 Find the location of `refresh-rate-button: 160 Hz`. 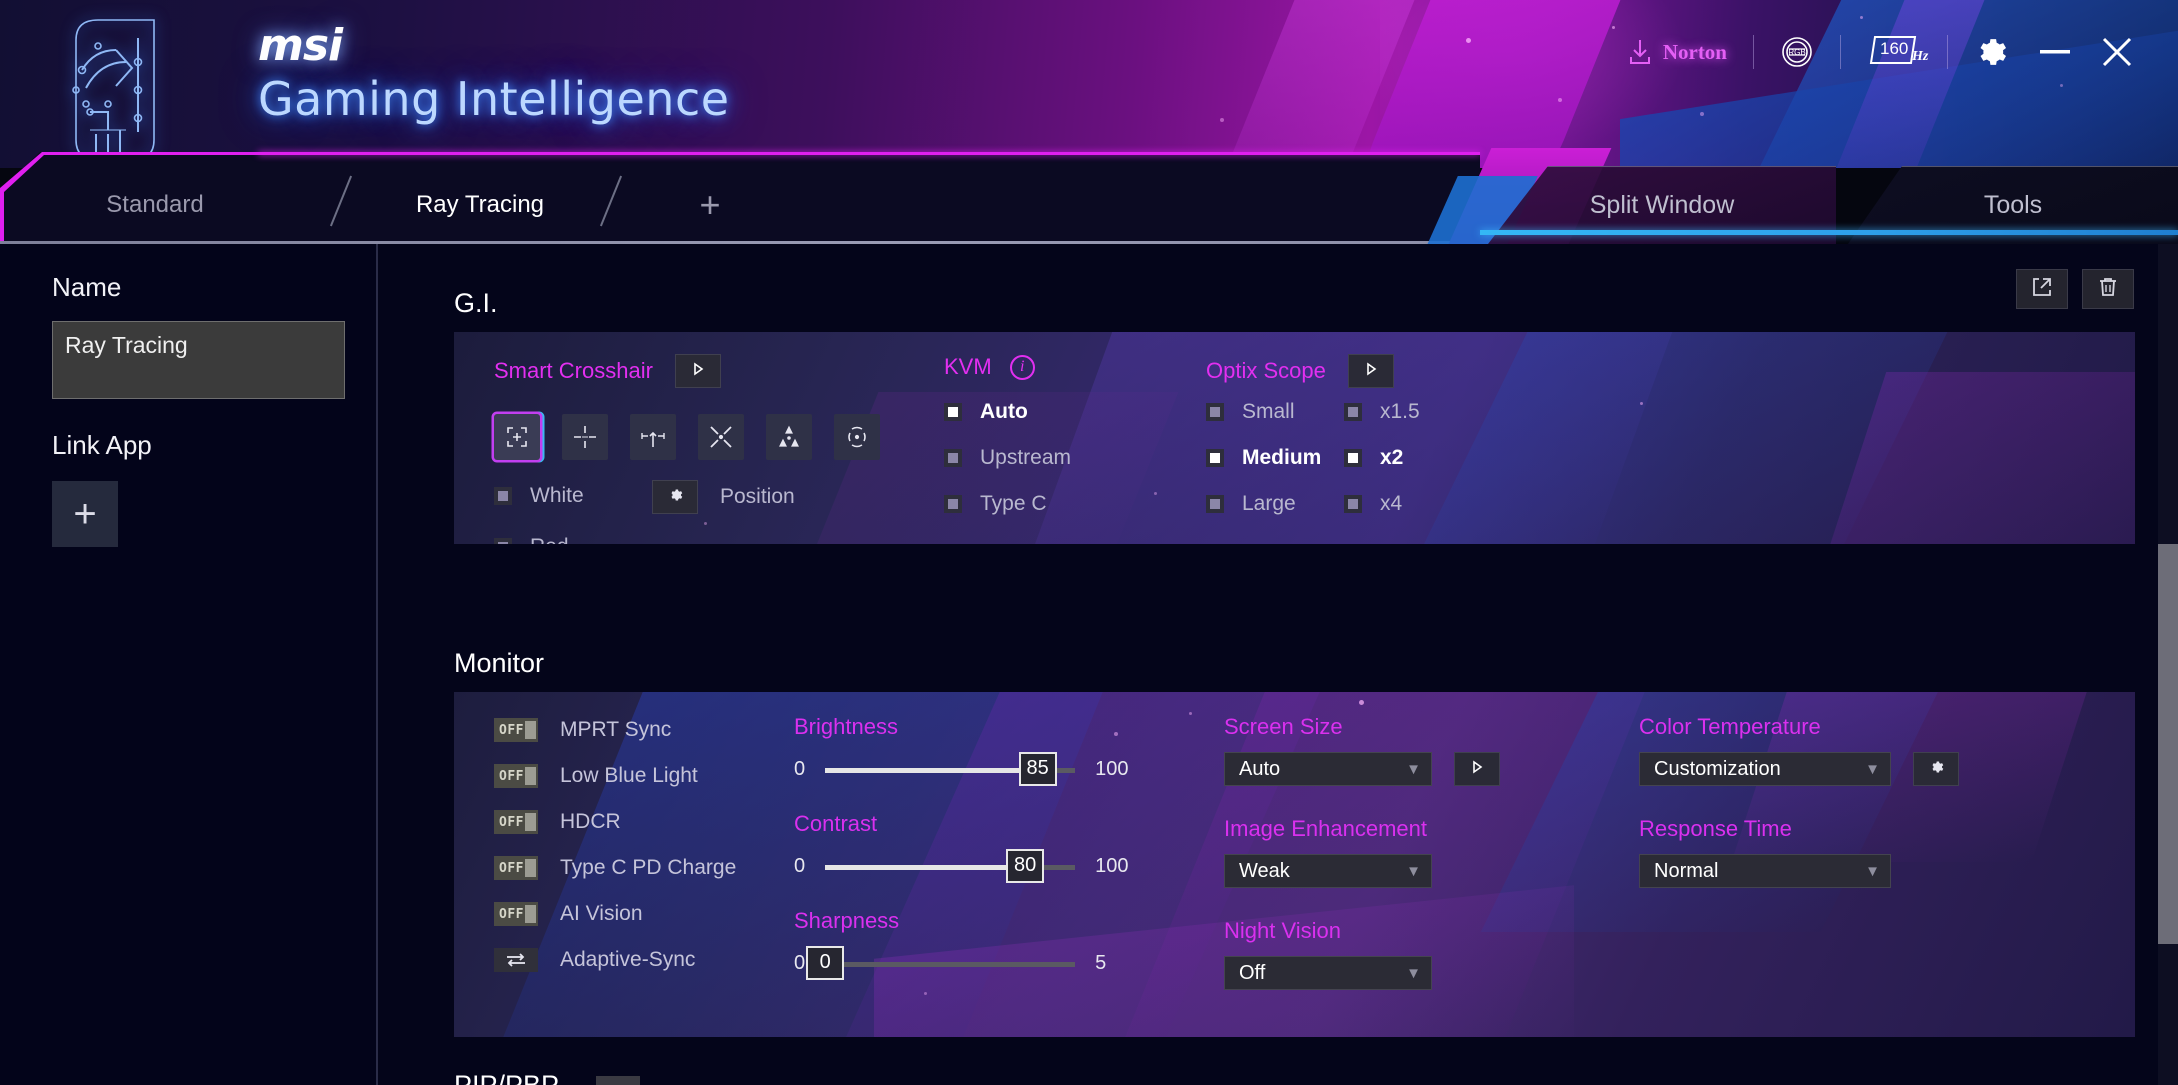

refresh-rate-button: 160 Hz is located at coordinates (1894, 52).